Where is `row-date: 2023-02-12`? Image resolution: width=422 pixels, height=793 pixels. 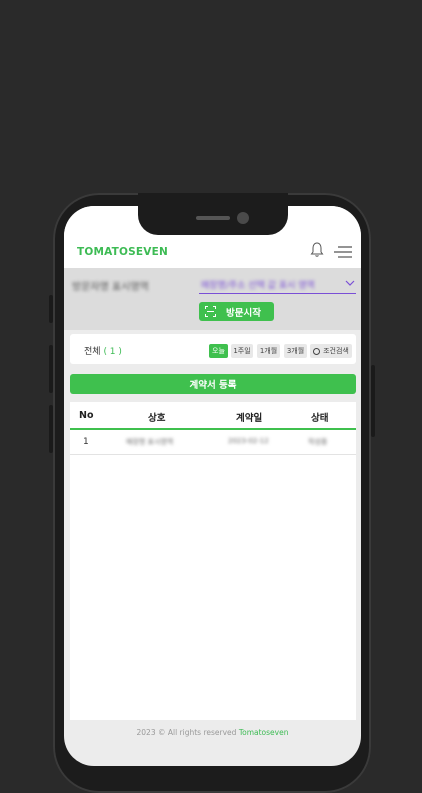 row-date: 2023-02-12 is located at coordinates (248, 441).